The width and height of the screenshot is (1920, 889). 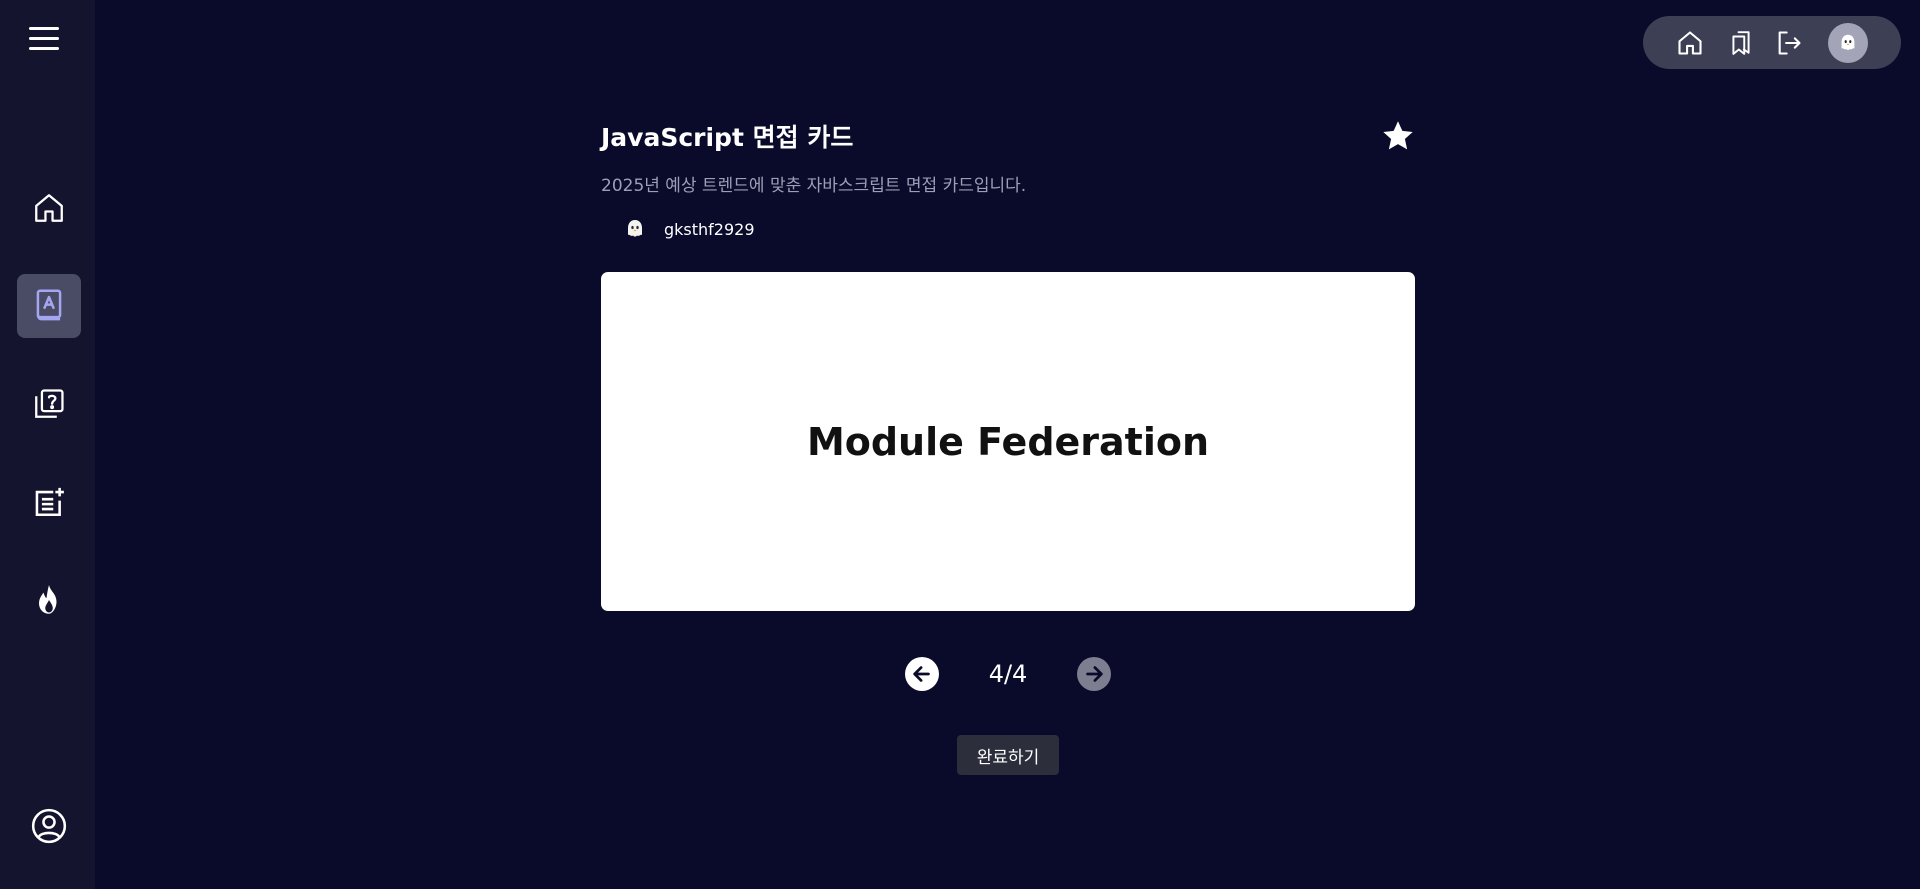 I want to click on flashcard-book-icon, so click(x=49, y=305).